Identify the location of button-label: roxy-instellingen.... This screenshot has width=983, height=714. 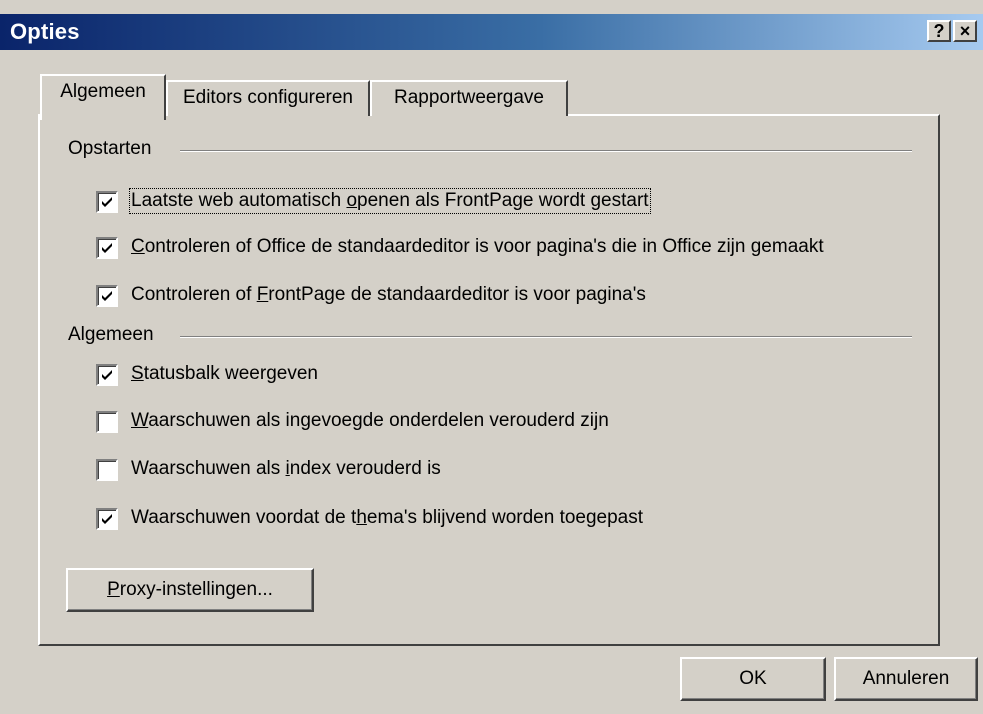
(196, 589).